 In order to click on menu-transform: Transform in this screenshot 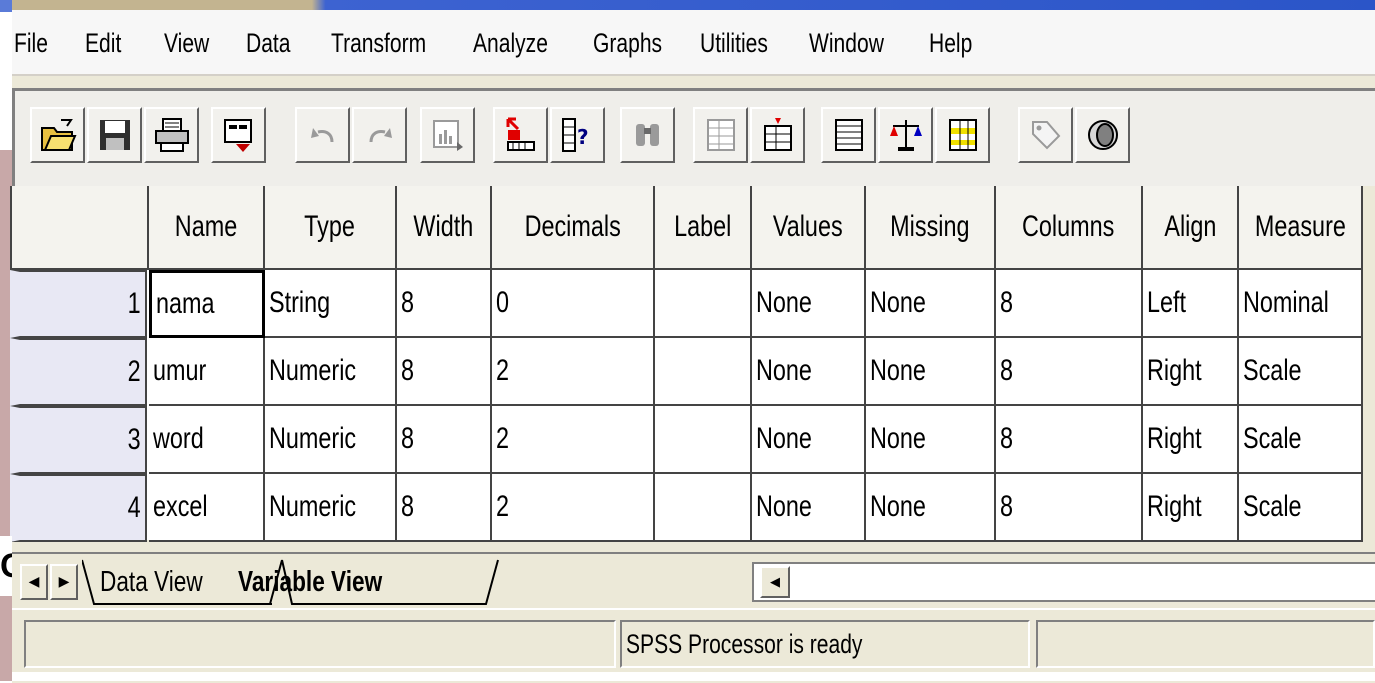, I will do `click(378, 43)`.